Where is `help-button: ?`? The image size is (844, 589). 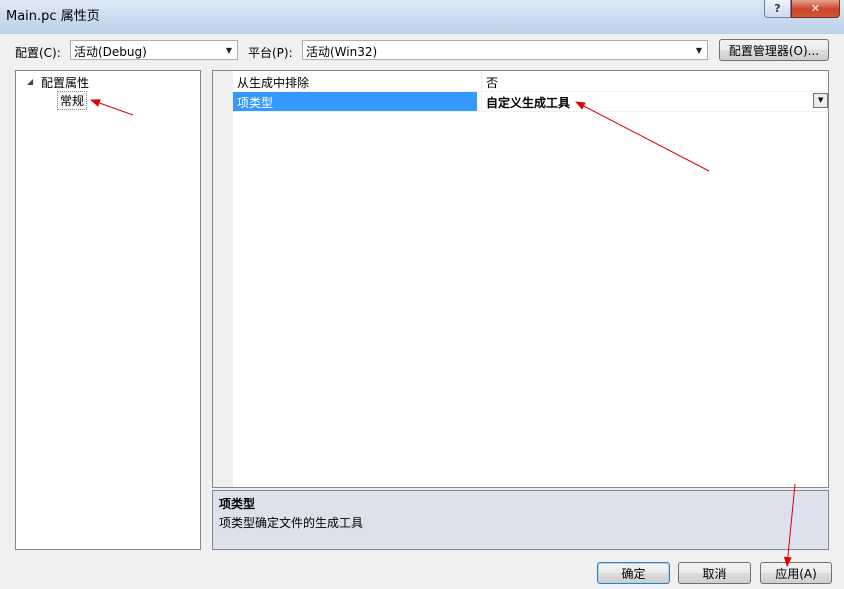
help-button: ? is located at coordinates (777, 9).